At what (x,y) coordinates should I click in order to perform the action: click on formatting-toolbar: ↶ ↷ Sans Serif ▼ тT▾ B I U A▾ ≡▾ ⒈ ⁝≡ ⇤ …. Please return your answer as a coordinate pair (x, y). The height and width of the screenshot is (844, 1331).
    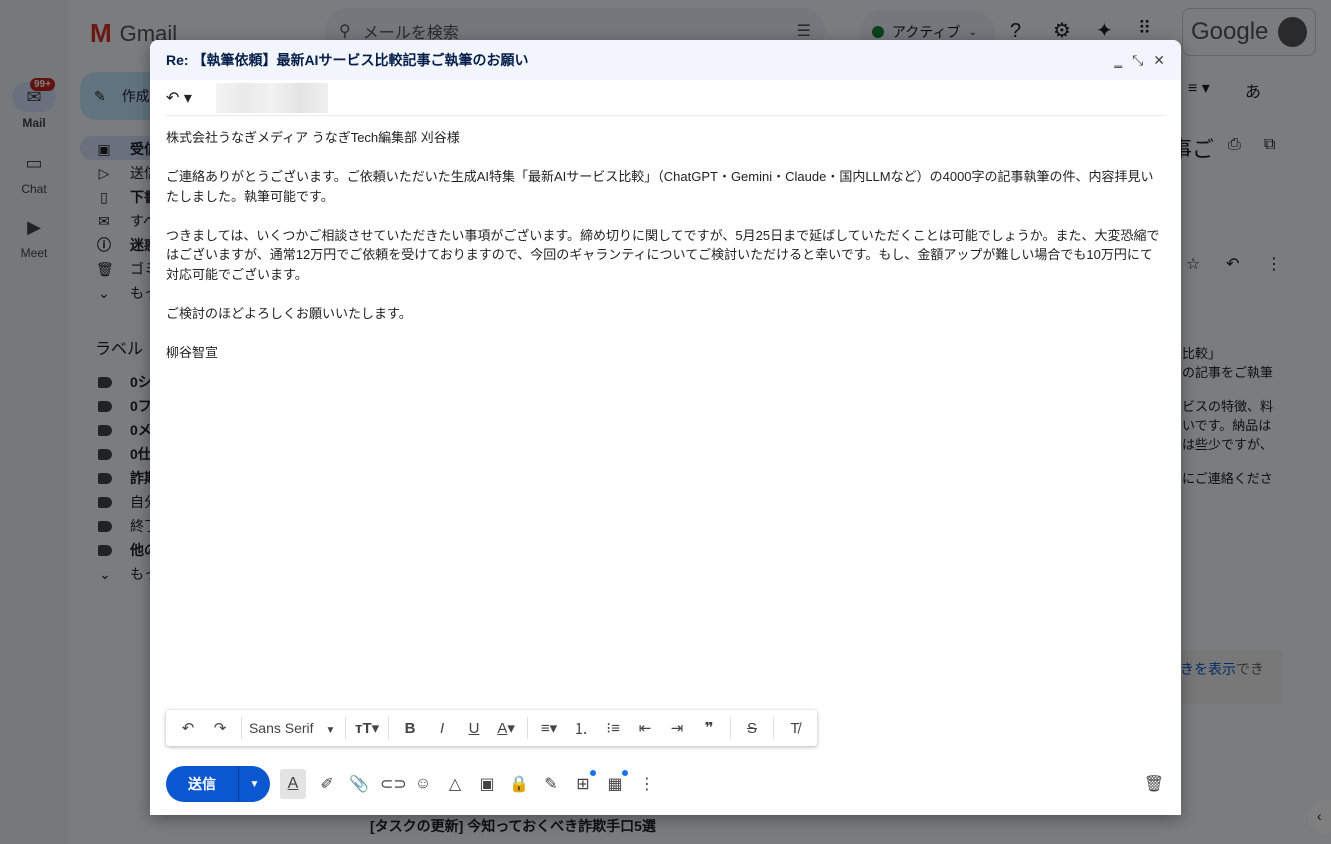
    Looking at the image, I should click on (491, 728).